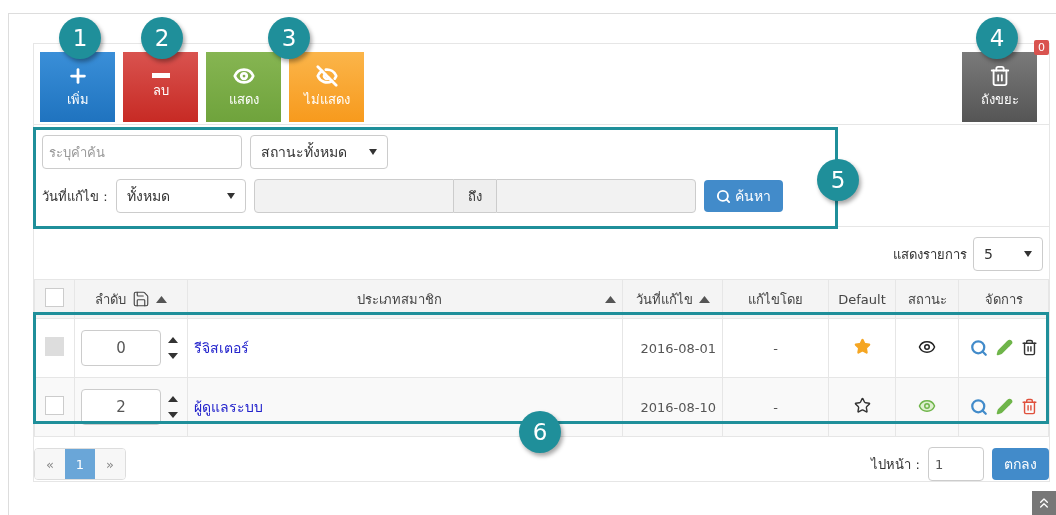 Image resolution: width=1056 pixels, height=515 pixels. What do you see at coordinates (221, 348) in the screenshot?
I see `member-type-link: รีจิสเตอร์` at bounding box center [221, 348].